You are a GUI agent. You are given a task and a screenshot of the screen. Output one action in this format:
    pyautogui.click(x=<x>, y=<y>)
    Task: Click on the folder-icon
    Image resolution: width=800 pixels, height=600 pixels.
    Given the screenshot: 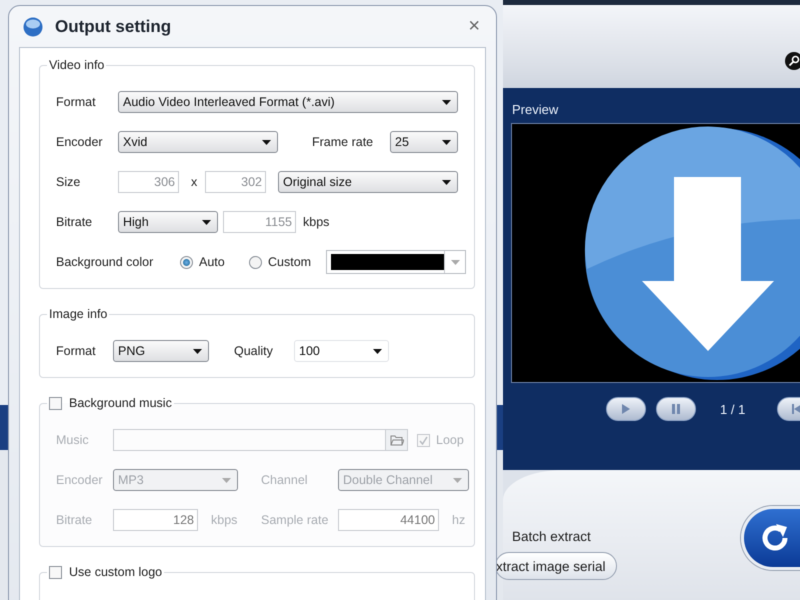 What is the action you would take?
    pyautogui.click(x=397, y=440)
    